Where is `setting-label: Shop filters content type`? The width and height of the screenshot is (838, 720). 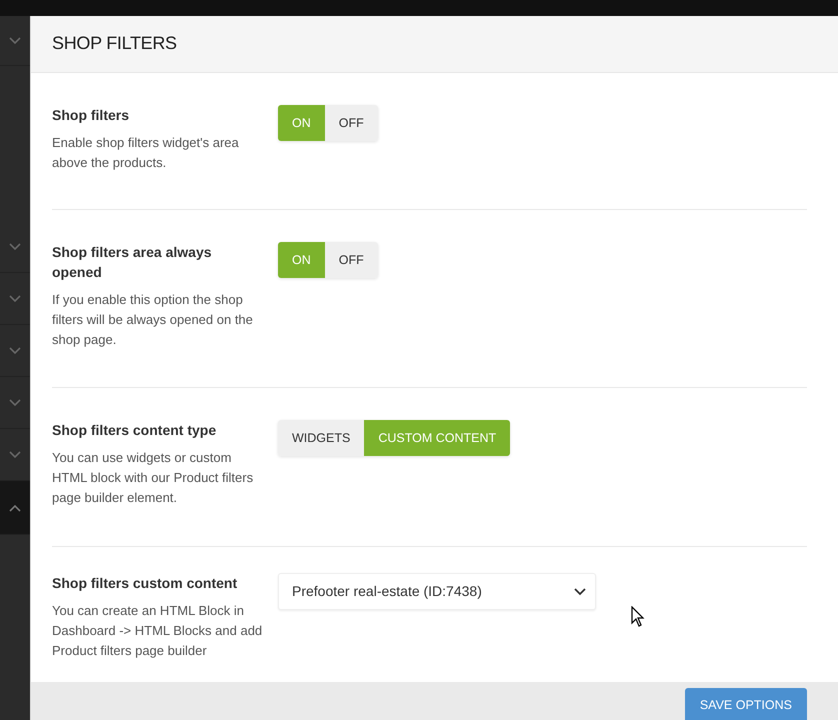 setting-label: Shop filters content type is located at coordinates (135, 430).